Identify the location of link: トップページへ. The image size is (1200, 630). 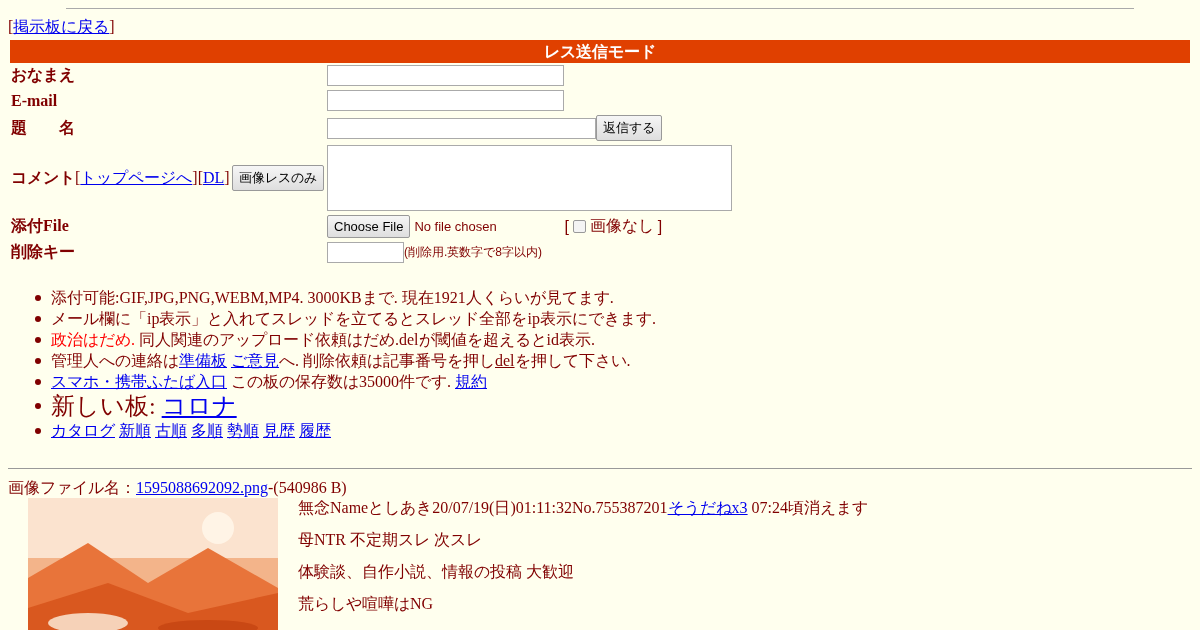
(136, 177).